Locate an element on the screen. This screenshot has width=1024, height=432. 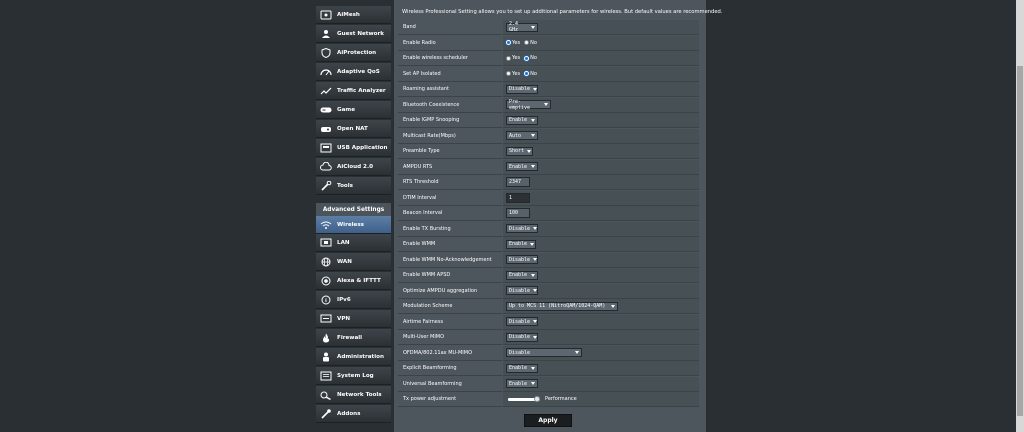
explicit-beamforming-select: Enable is located at coordinates (522, 368).